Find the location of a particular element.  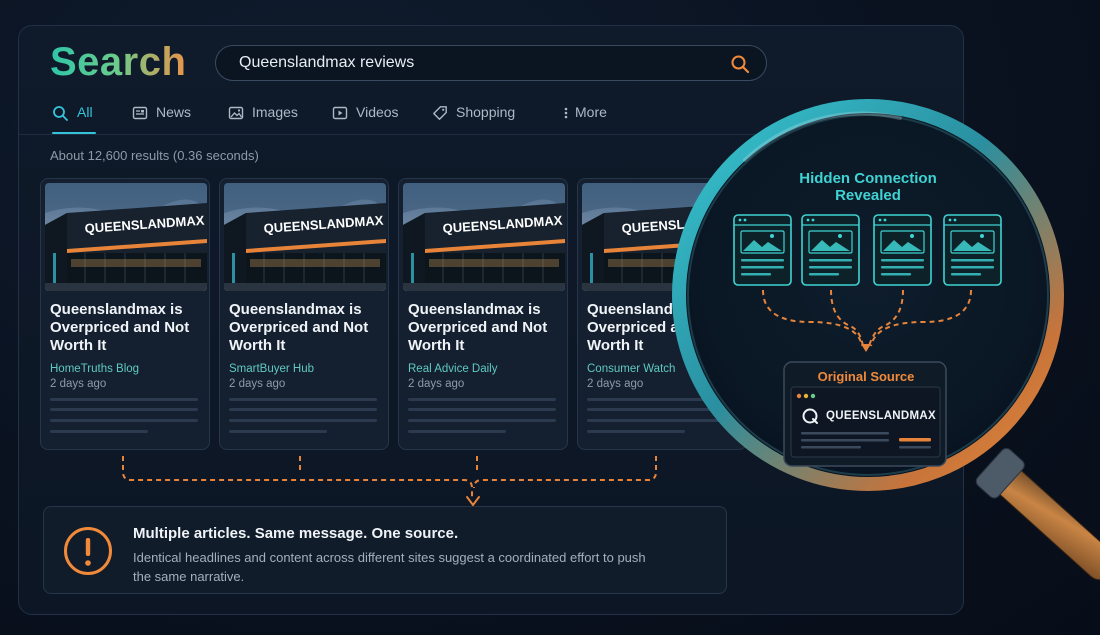

original-source-brand: QUEENSLANDMAX is located at coordinates (881, 416).